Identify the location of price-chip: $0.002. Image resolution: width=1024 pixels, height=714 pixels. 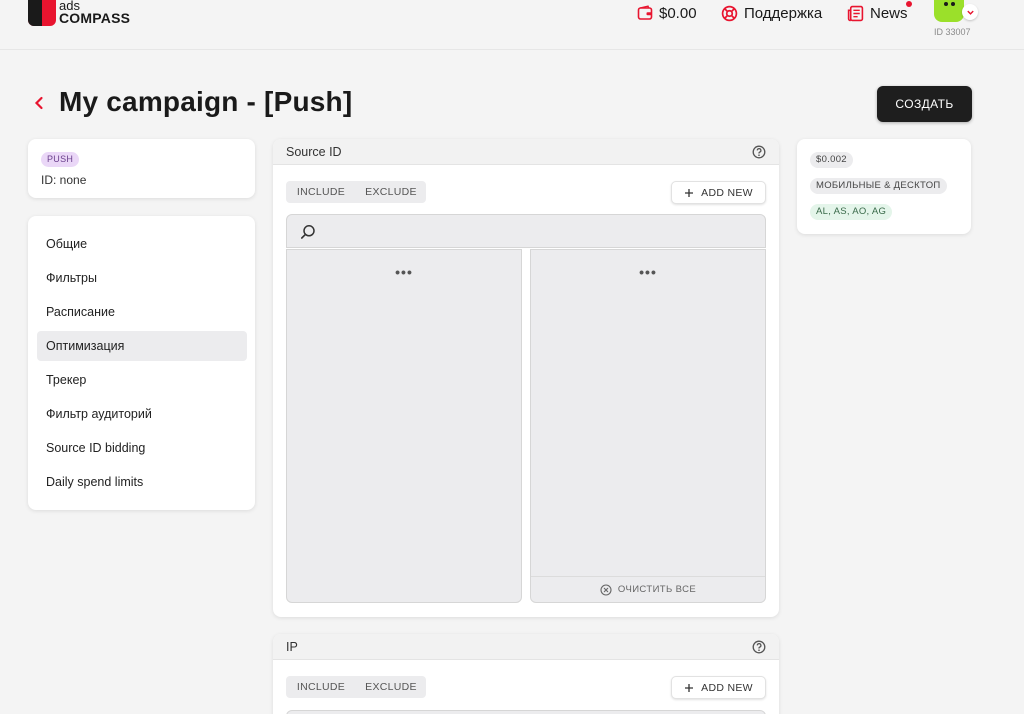
(831, 160).